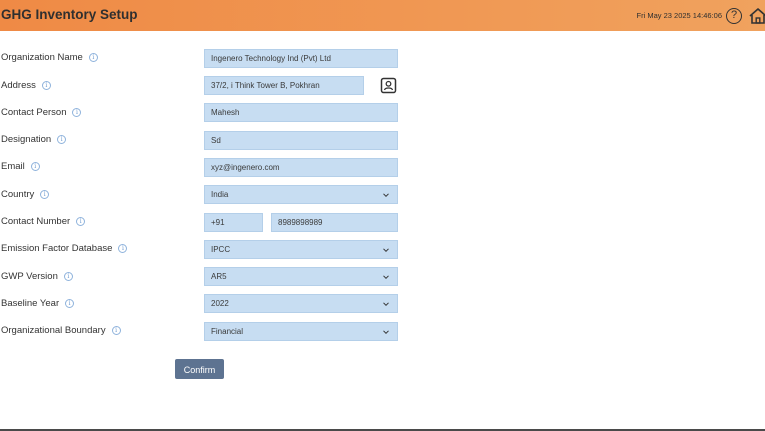 This screenshot has width=765, height=431. Describe the element at coordinates (30, 303) in the screenshot. I see `baseline-year-label-text: Baseline Year` at that location.